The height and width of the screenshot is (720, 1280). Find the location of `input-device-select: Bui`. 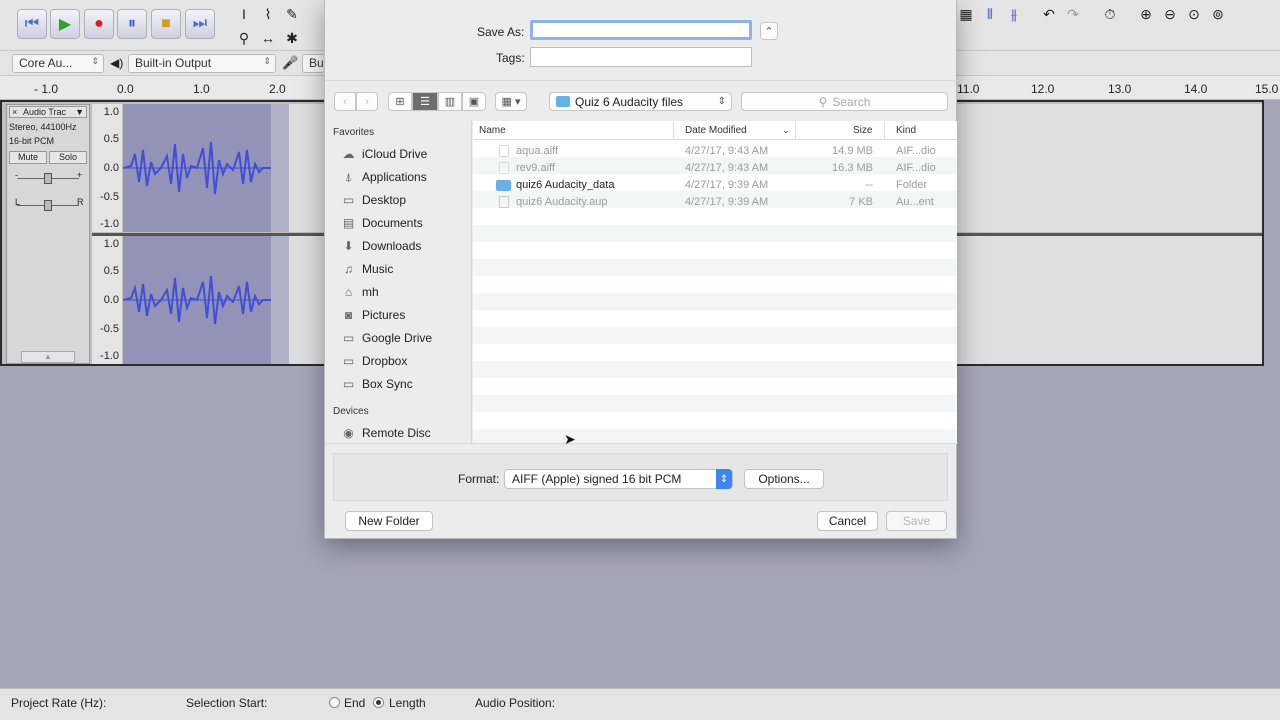

input-device-select: Bui is located at coordinates (313, 63).